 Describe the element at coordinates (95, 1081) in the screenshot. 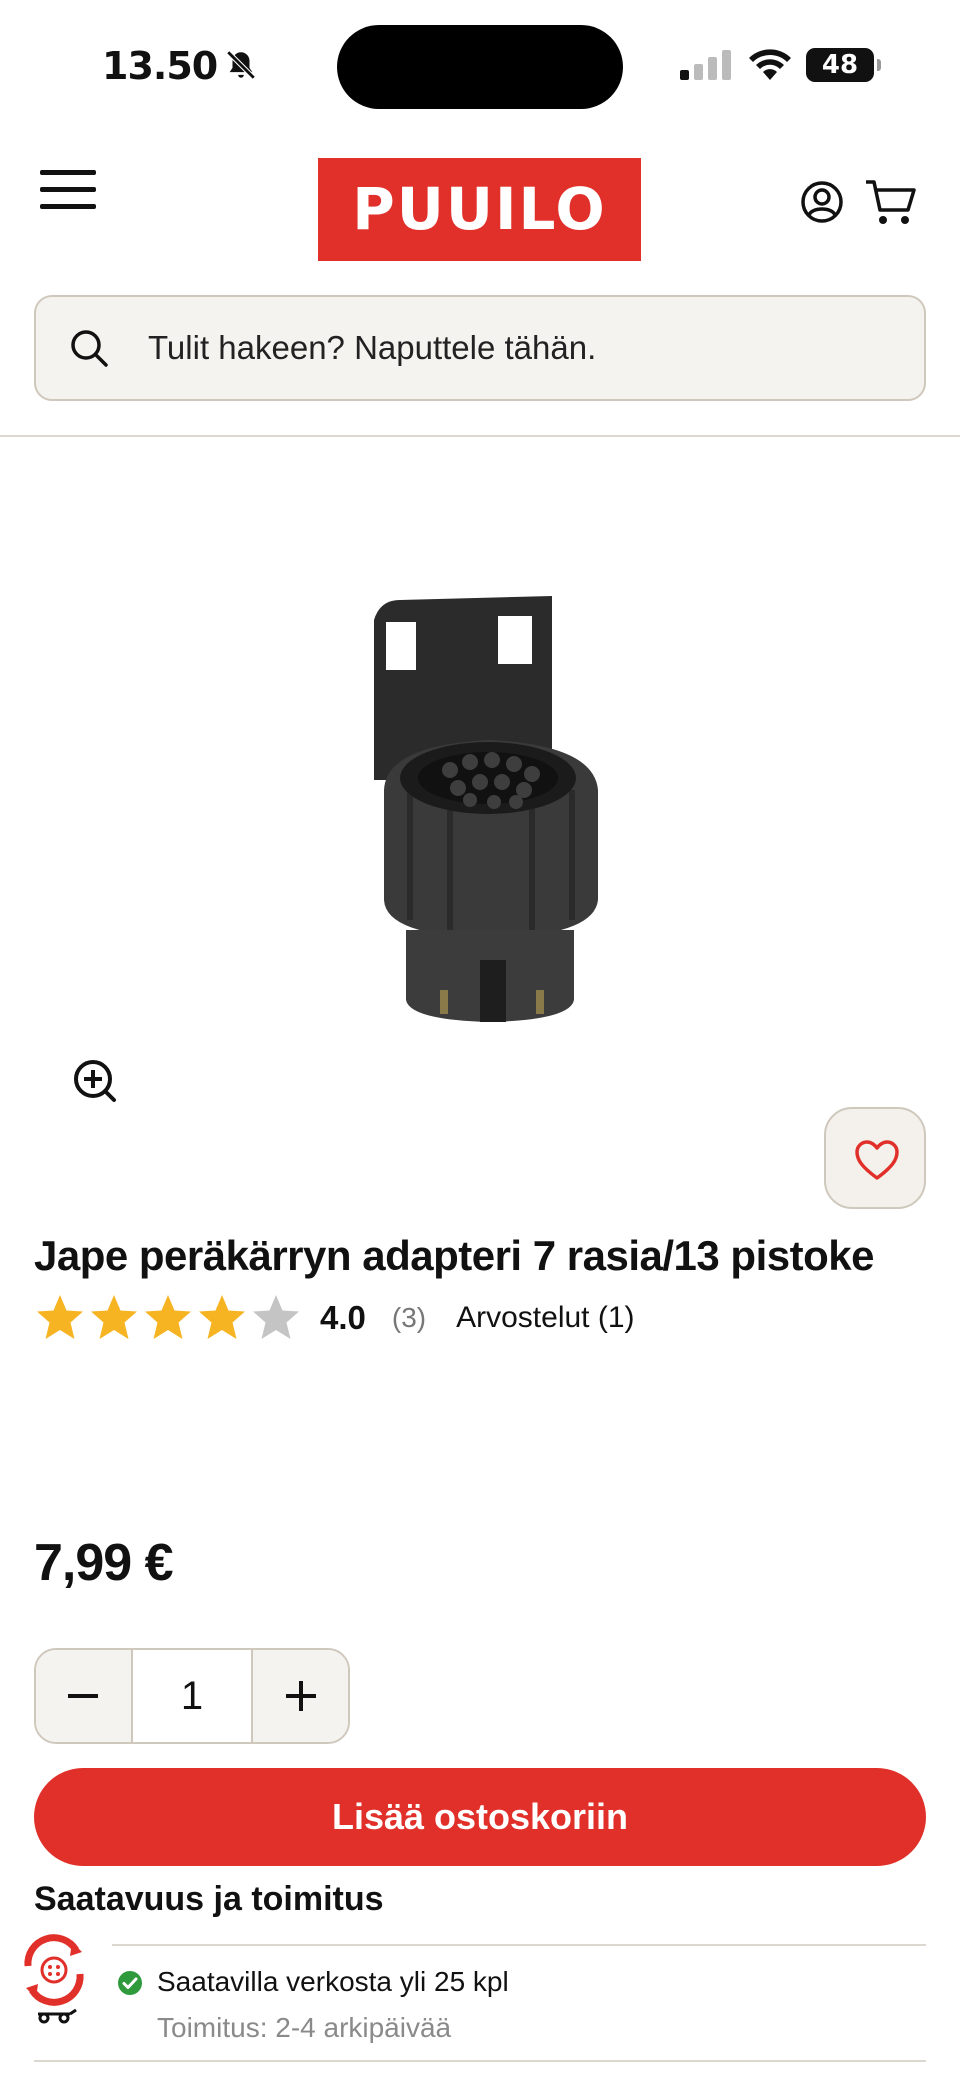

I see `zoom-in-icon` at that location.